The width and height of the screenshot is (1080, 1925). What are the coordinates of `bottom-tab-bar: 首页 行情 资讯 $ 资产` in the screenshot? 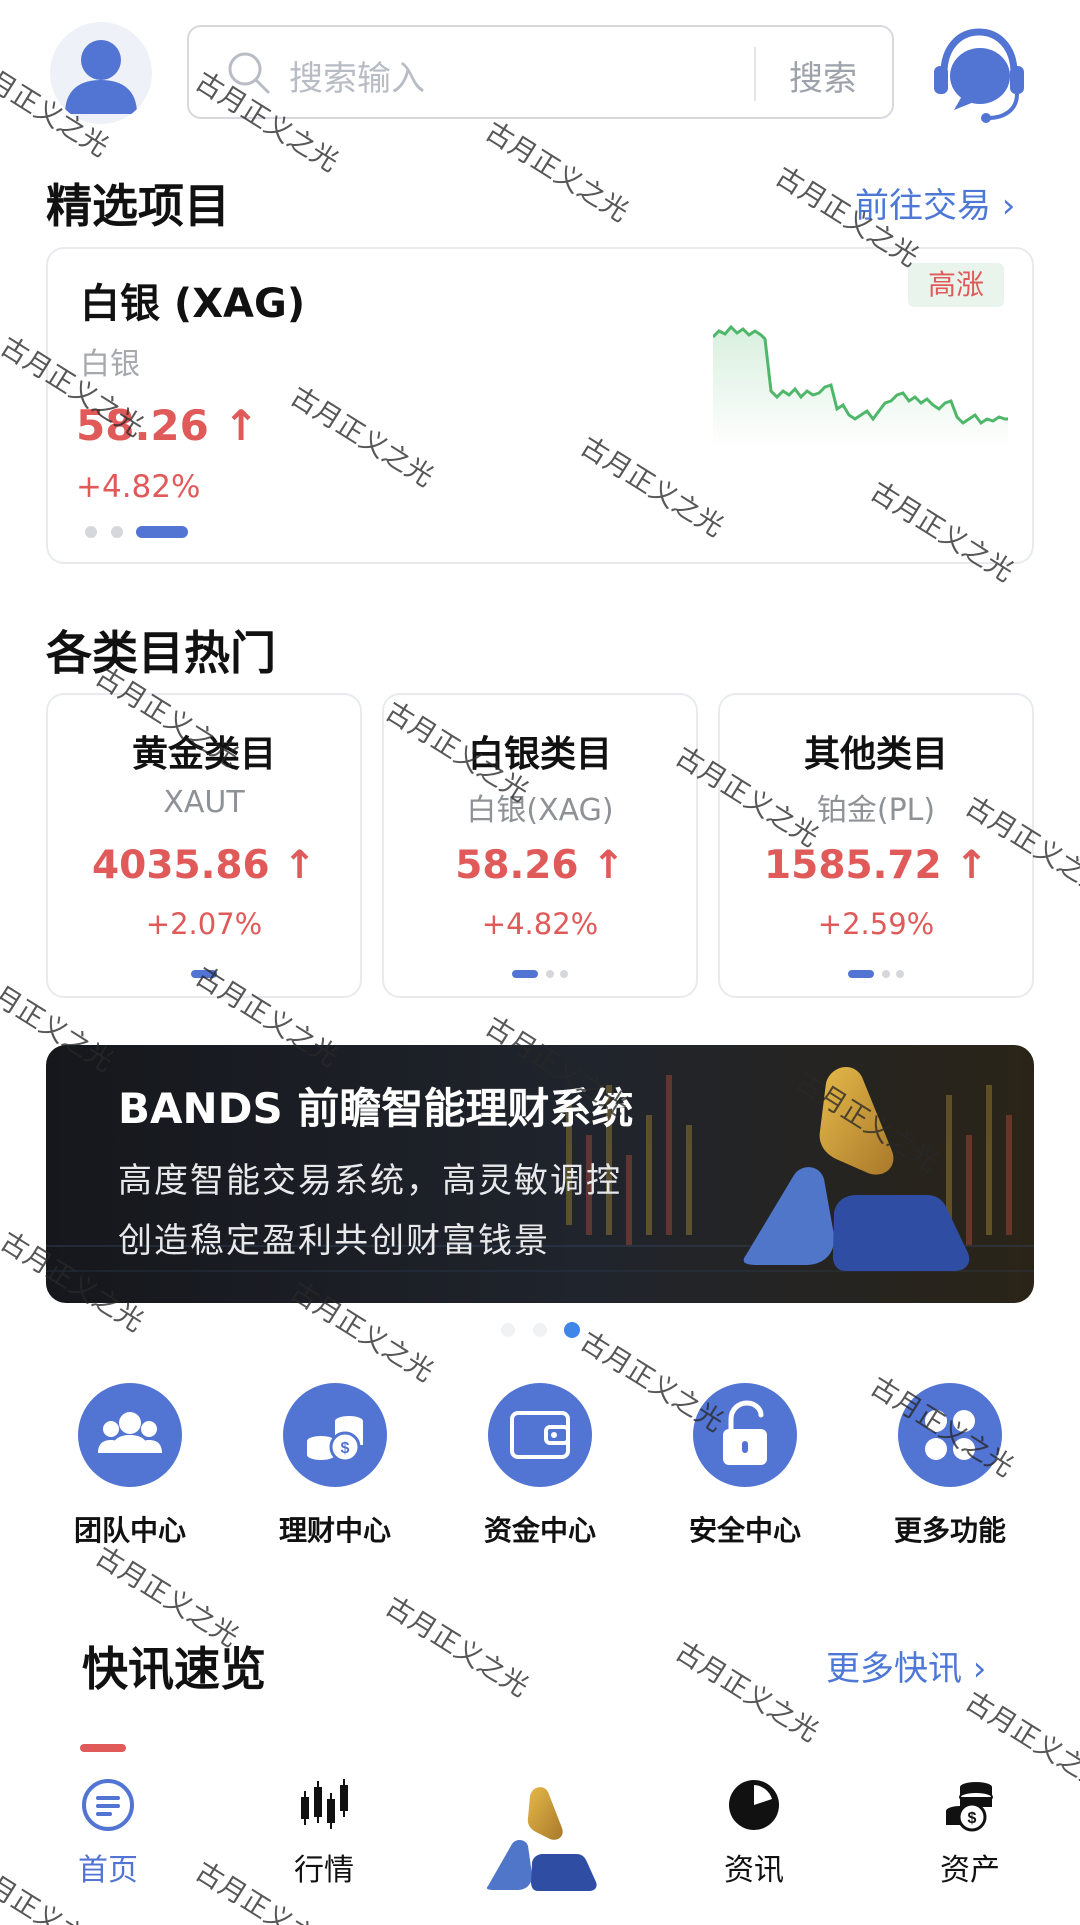 It's located at (540, 1840).